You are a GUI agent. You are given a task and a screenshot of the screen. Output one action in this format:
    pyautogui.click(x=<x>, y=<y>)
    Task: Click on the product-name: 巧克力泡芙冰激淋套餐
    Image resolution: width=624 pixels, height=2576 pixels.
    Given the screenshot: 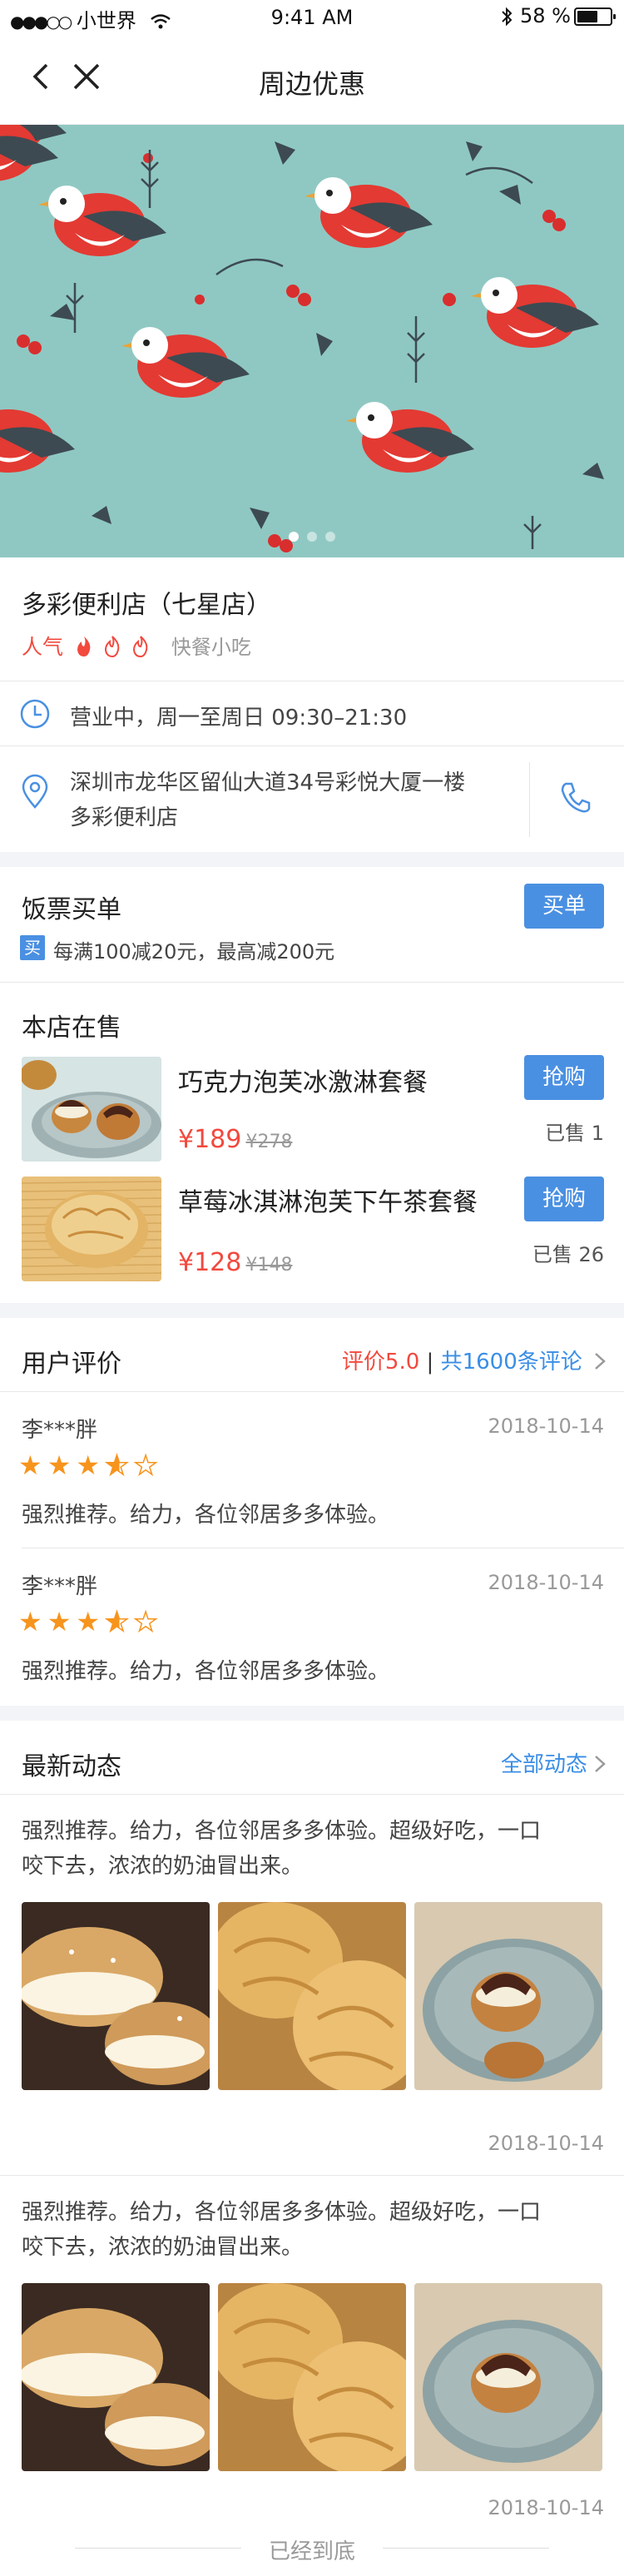 What is the action you would take?
    pyautogui.click(x=303, y=1080)
    